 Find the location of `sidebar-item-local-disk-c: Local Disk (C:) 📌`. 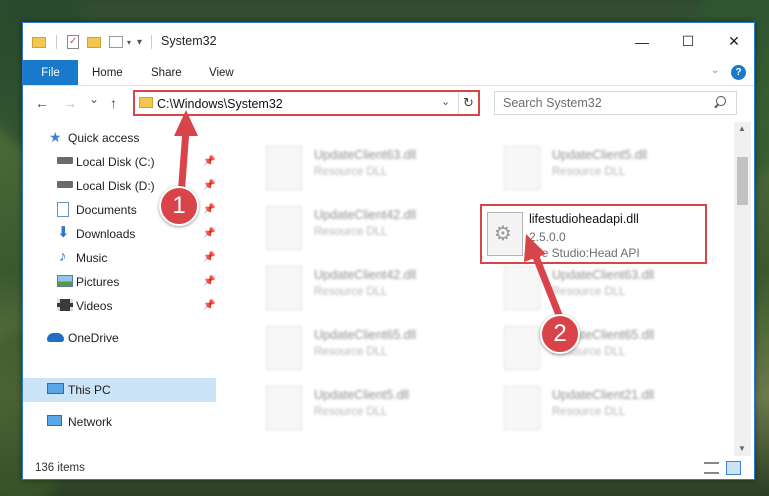

sidebar-item-local-disk-c: Local Disk (C:) 📌 is located at coordinates (119, 162).